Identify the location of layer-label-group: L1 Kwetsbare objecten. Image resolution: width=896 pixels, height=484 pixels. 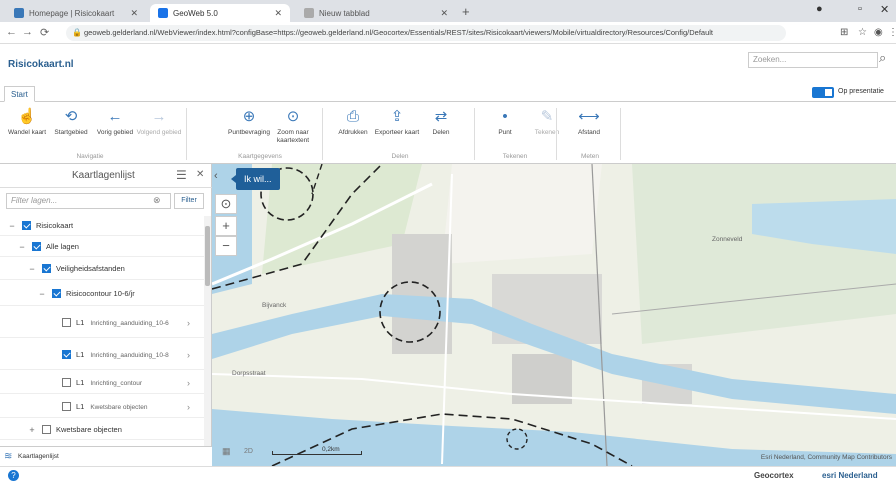
(111, 406).